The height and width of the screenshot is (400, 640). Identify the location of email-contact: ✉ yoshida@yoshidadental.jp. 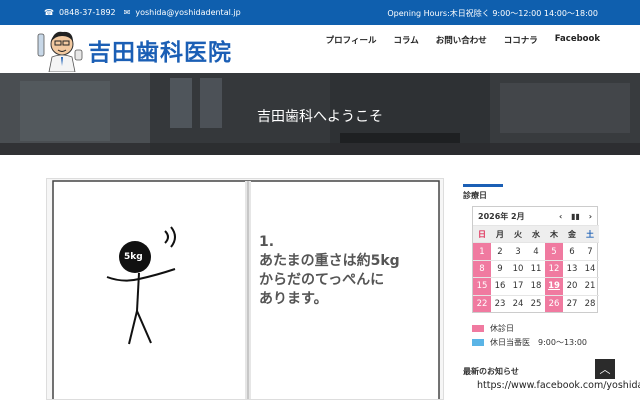
(182, 12).